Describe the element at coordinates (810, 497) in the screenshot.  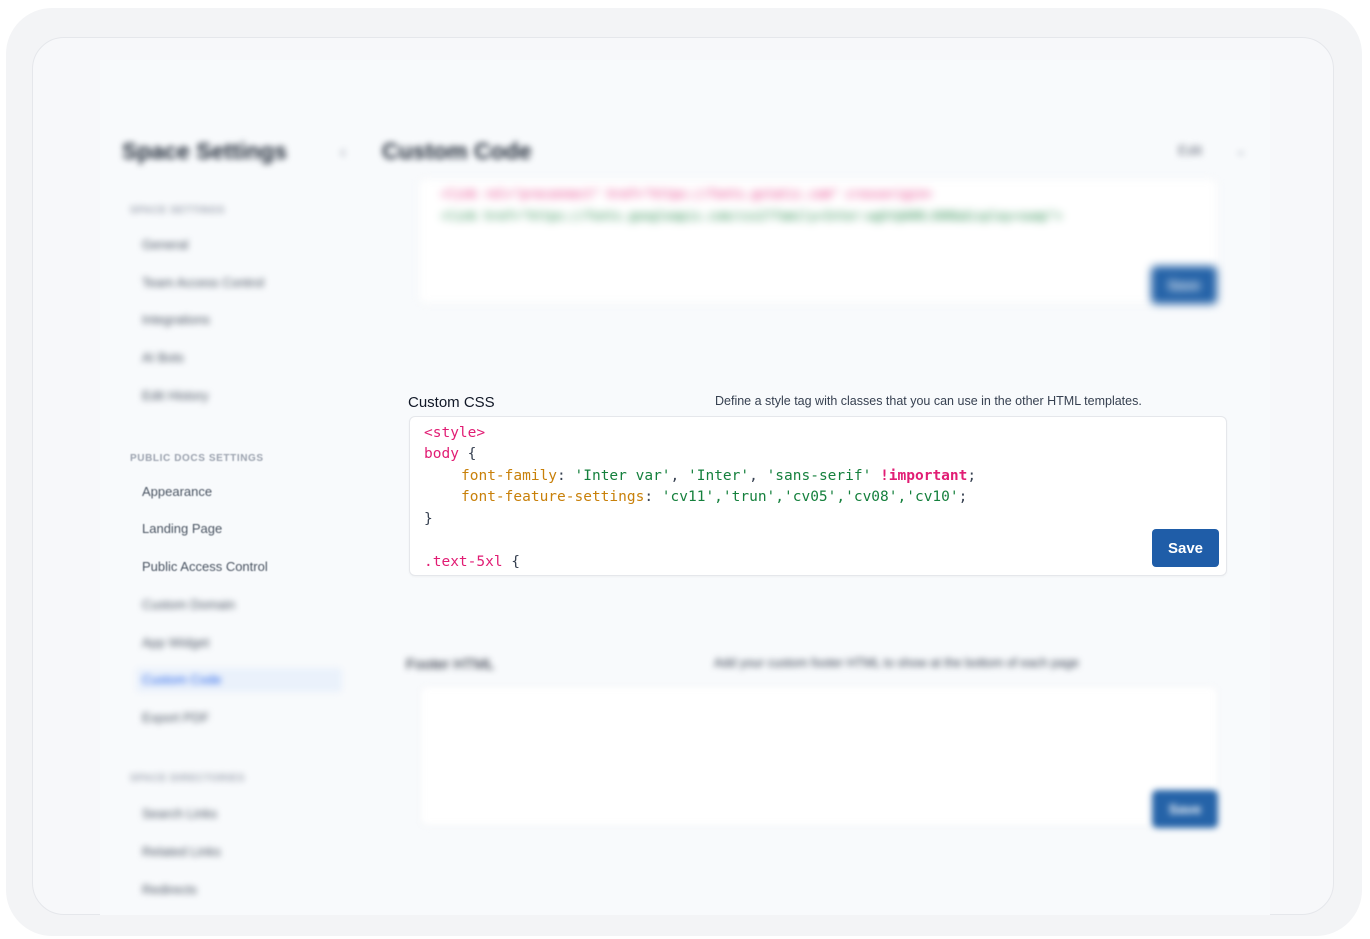
I see `code-string: 'cv11','trun','cv05','cv08','cv10'` at that location.